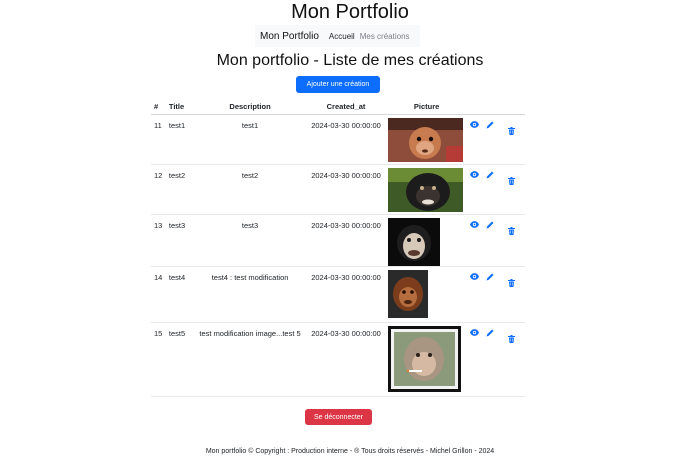 The height and width of the screenshot is (466, 700). What do you see at coordinates (177, 277) in the screenshot?
I see `row-title-text: test4` at bounding box center [177, 277].